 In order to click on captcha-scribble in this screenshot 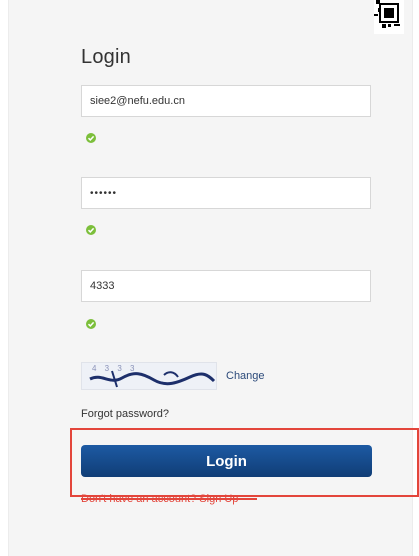, I will do `click(152, 379)`.